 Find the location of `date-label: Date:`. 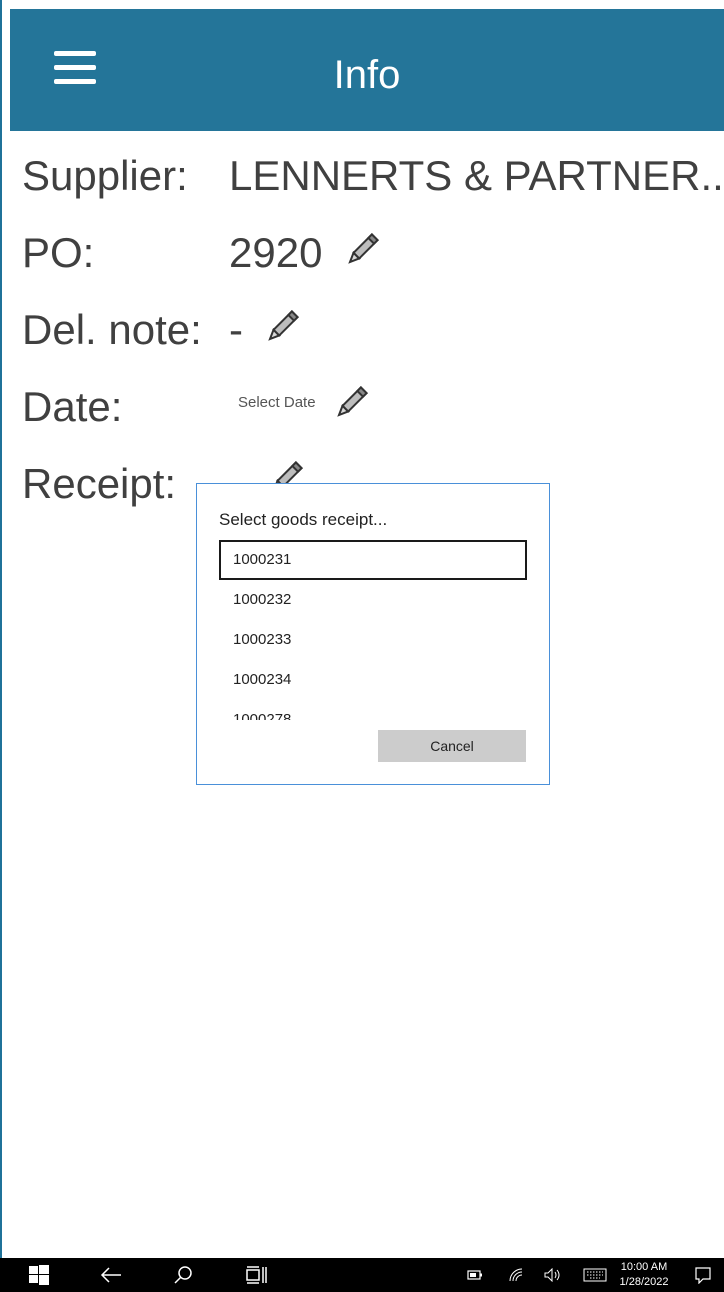

date-label: Date: is located at coordinates (72, 406).